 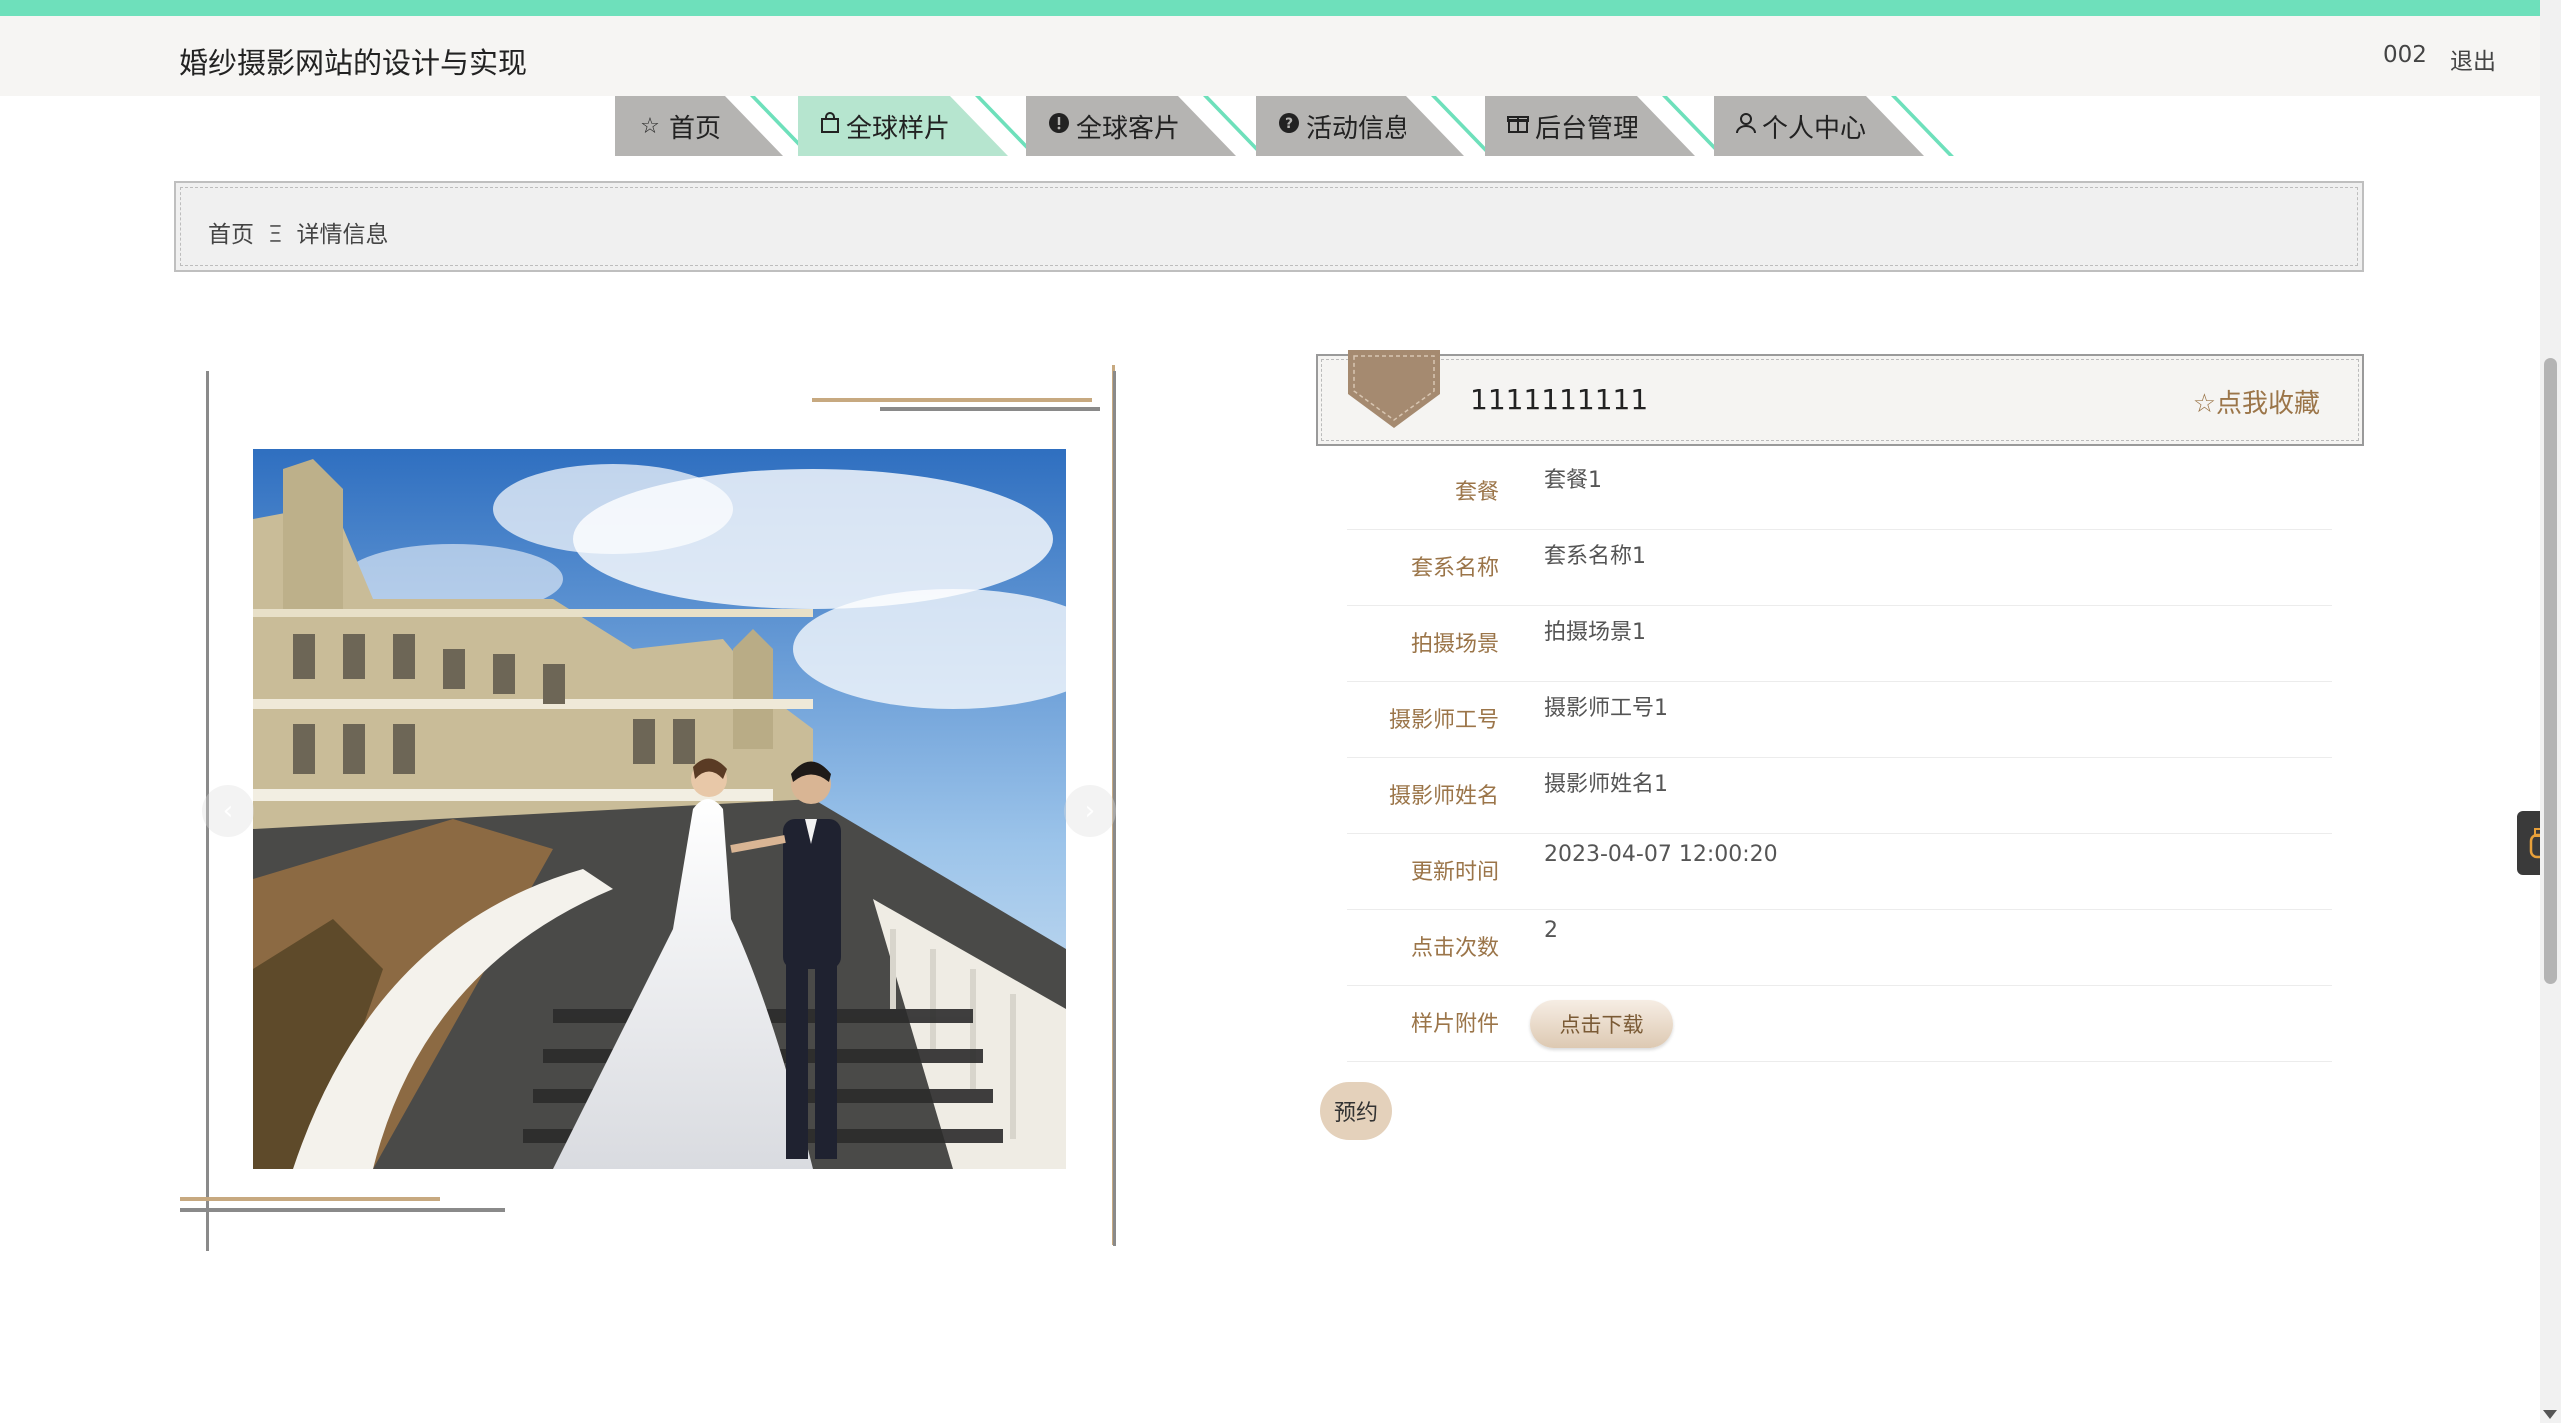 I want to click on nav-tab-global-samples: 全球样片, so click(x=918, y=126).